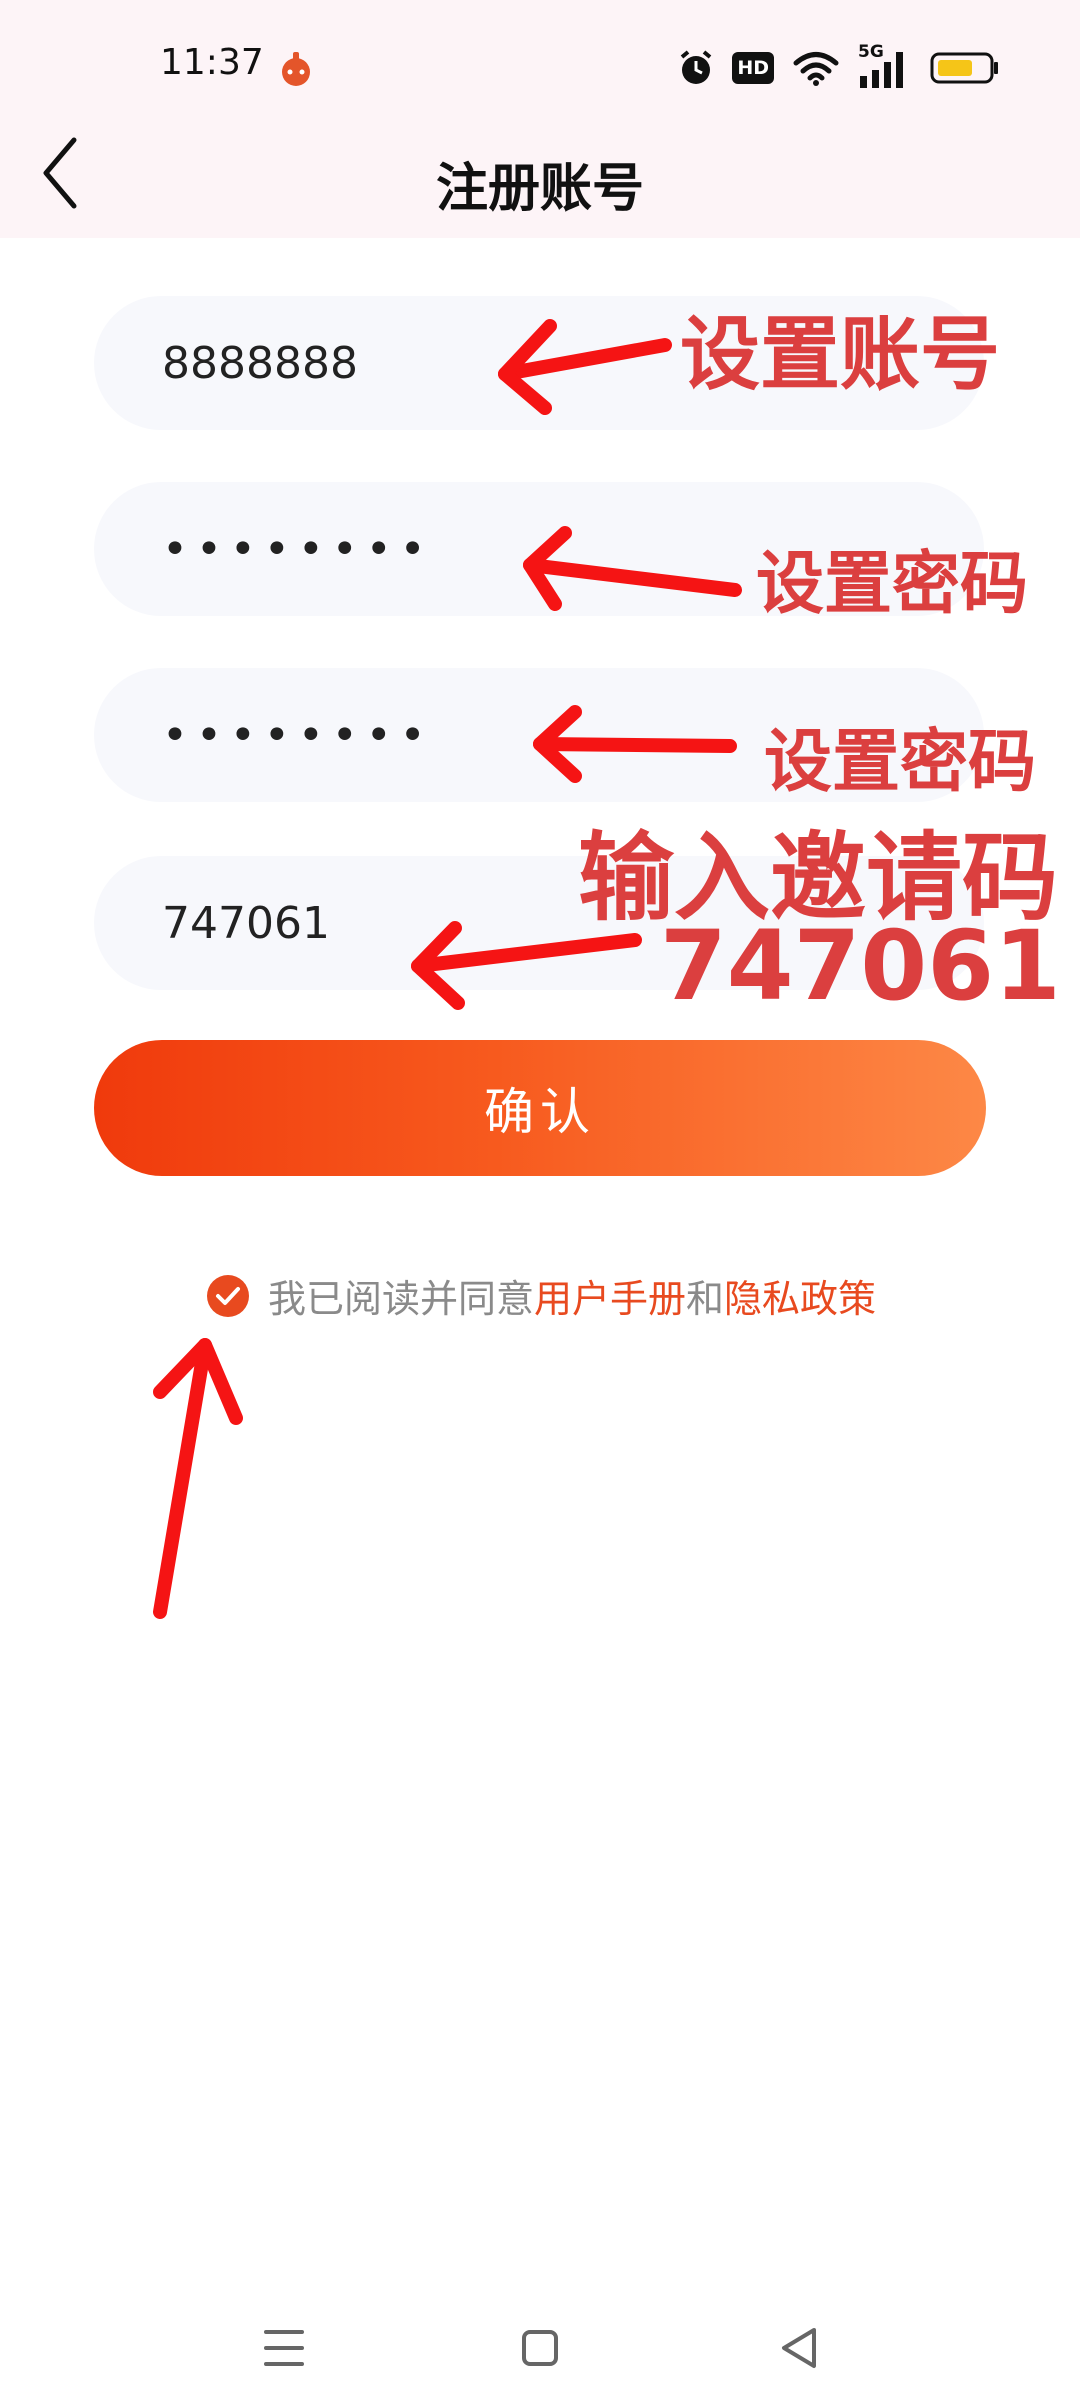 The width and height of the screenshot is (1080, 2400). What do you see at coordinates (885, 66) in the screenshot?
I see `5g-signal-icon: 5G` at bounding box center [885, 66].